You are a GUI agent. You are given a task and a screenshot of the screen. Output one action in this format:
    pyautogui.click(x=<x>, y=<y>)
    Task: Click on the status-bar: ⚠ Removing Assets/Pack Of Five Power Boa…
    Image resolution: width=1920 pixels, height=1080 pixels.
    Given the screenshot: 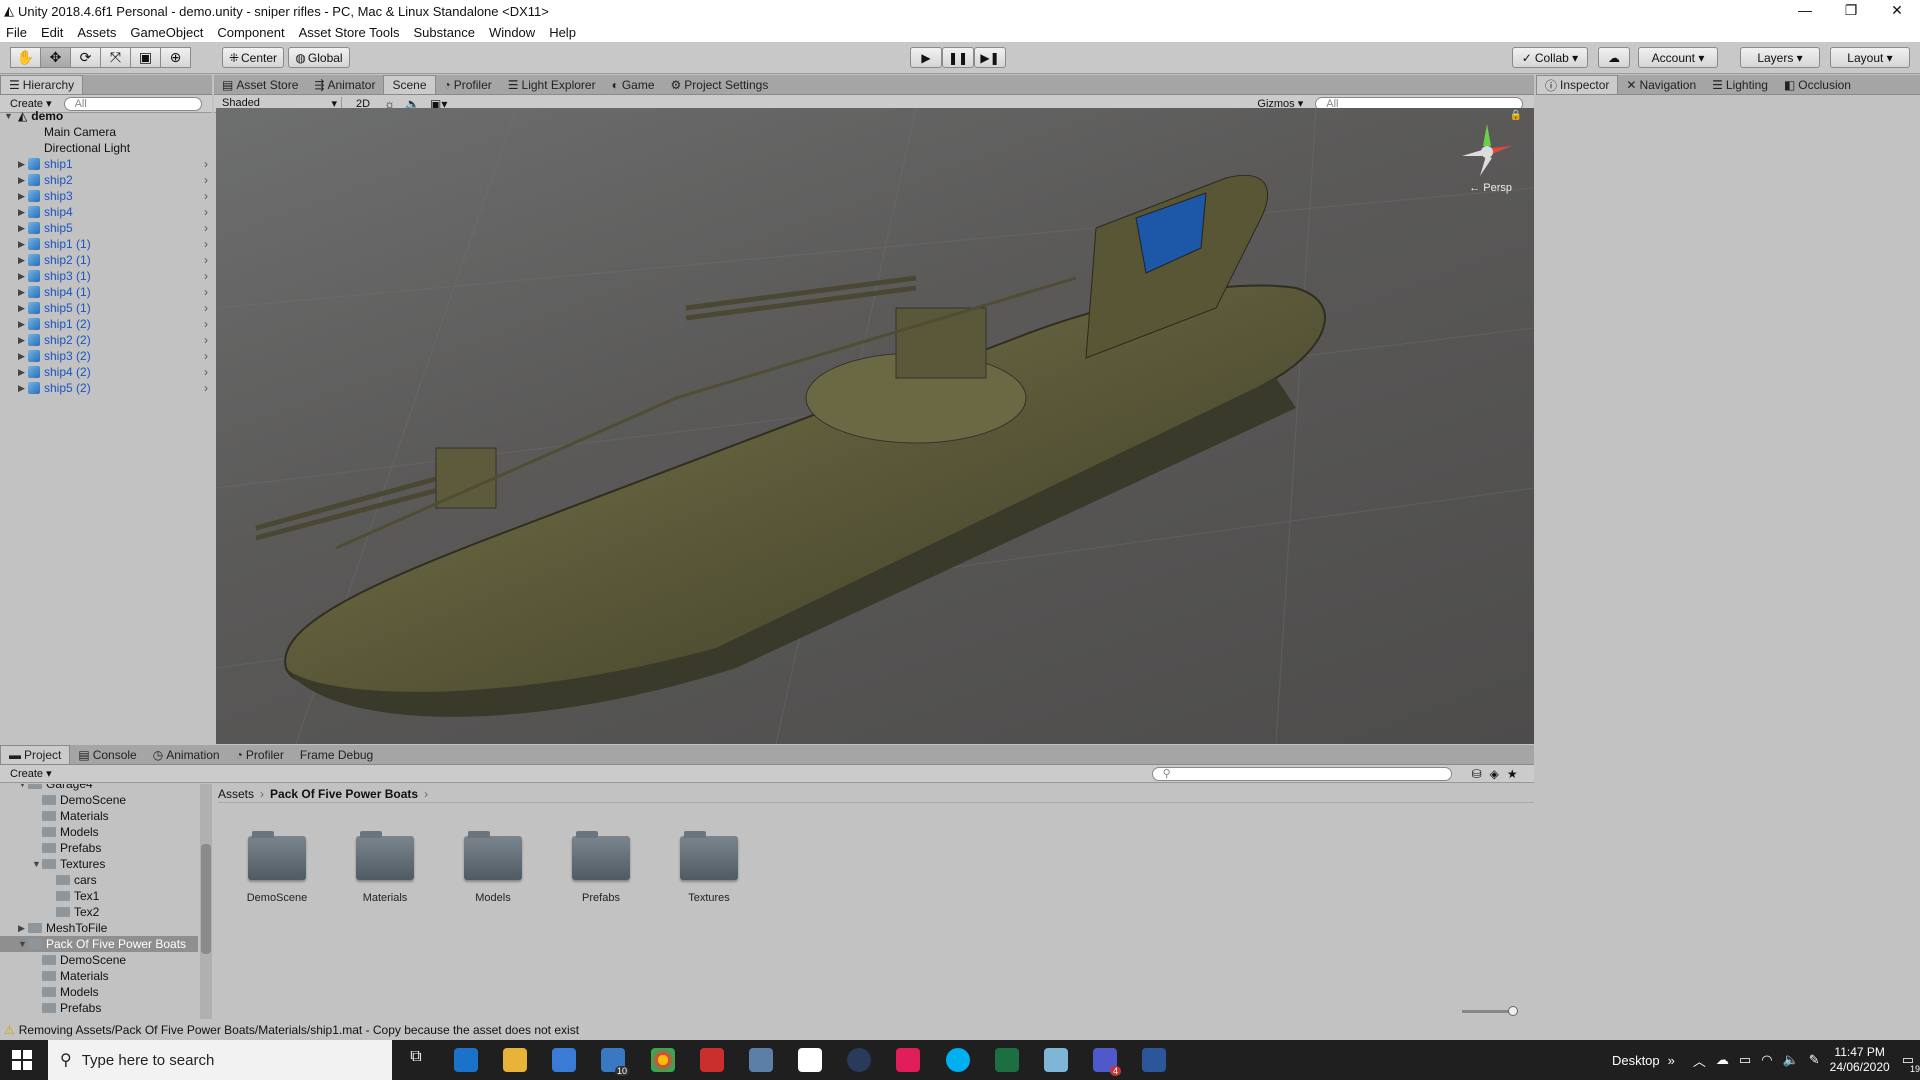 What is the action you would take?
    pyautogui.click(x=960, y=1030)
    